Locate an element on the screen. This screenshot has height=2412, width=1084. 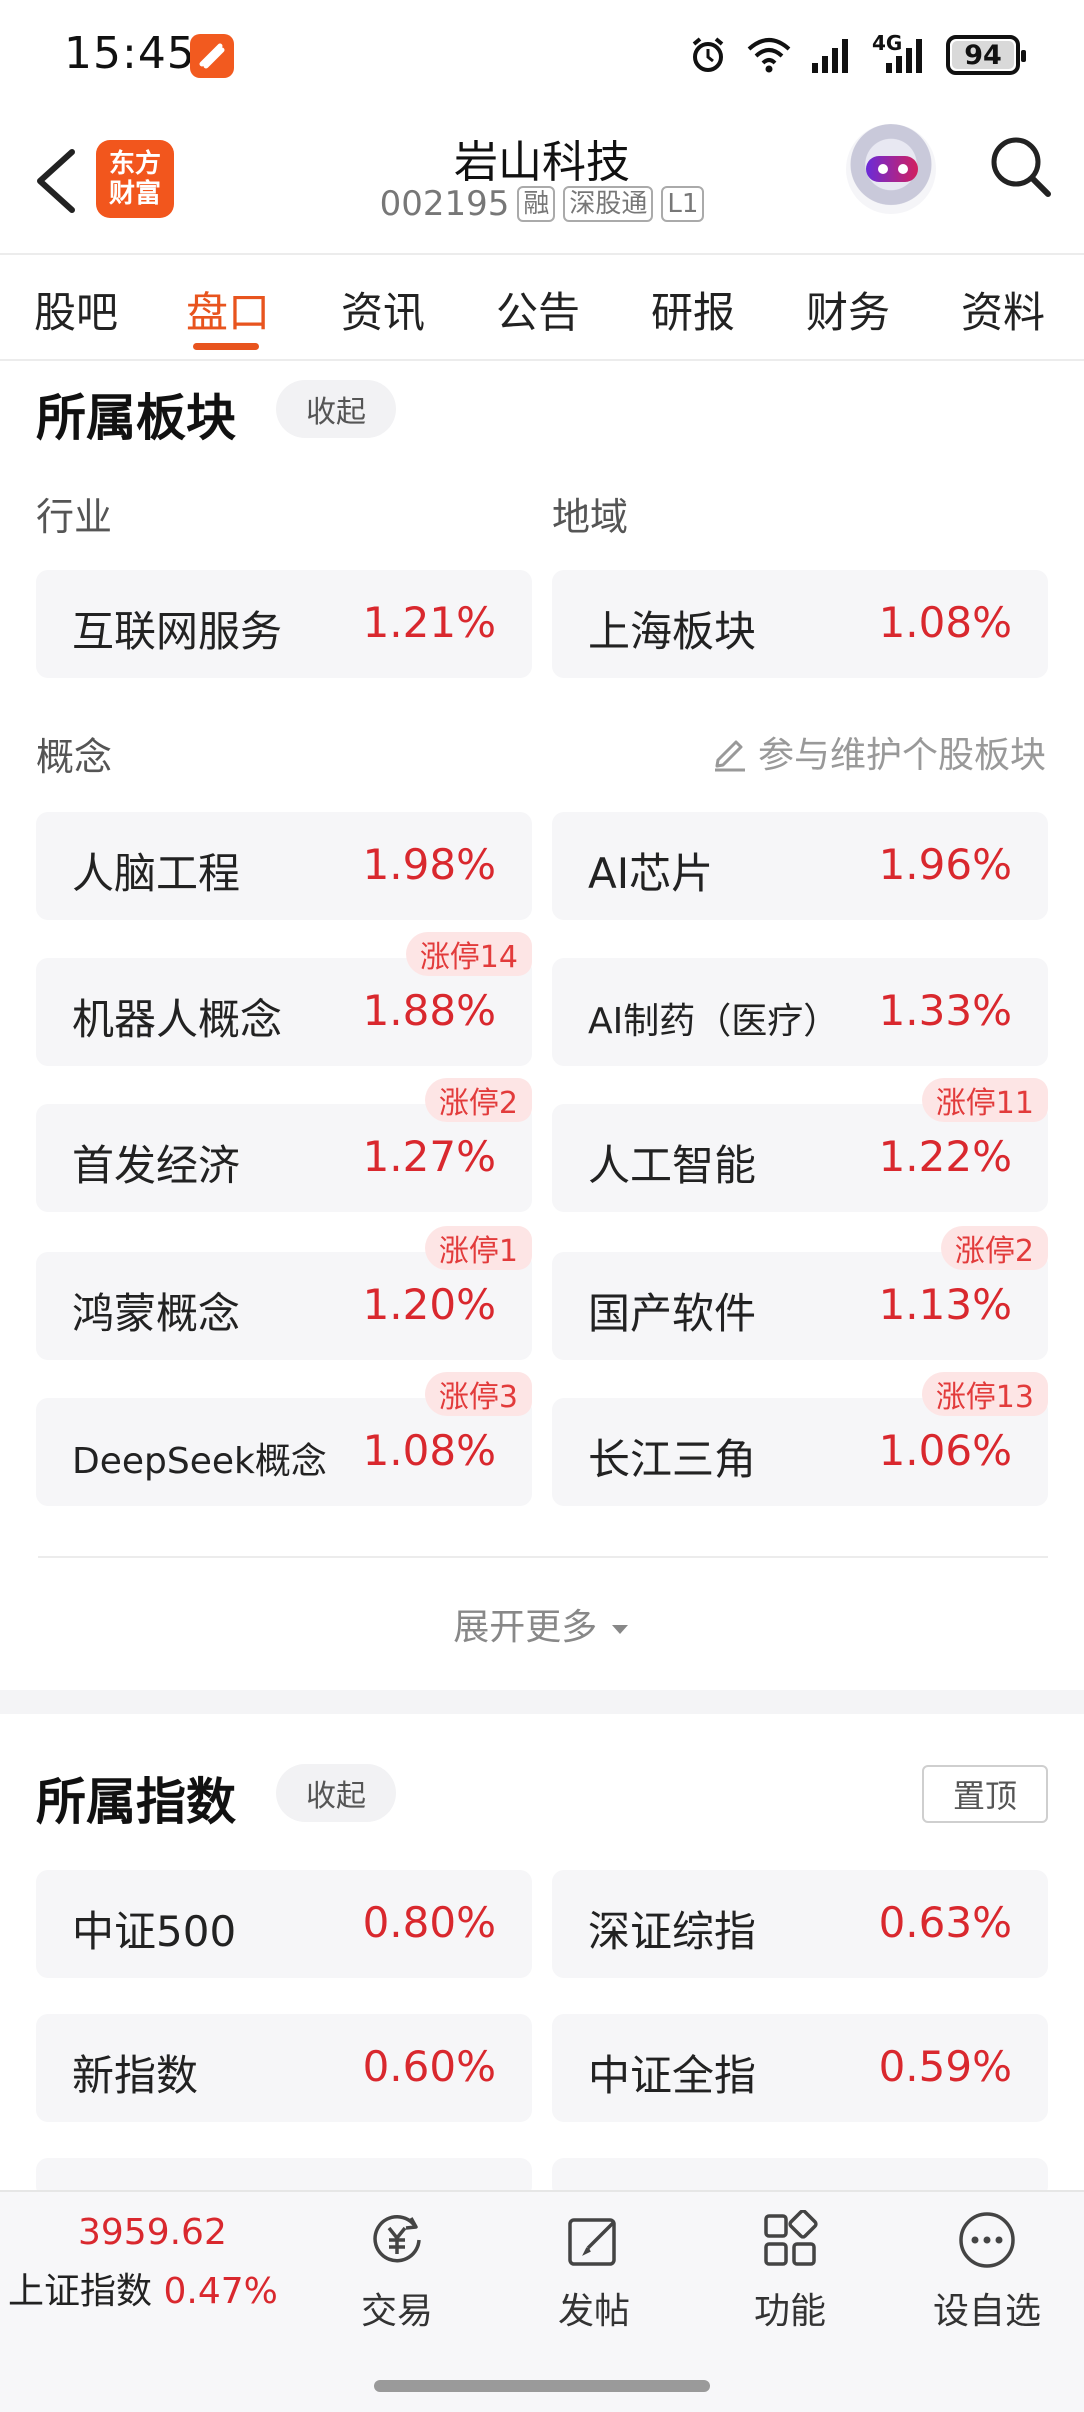
limit-up-badge: 涨停1 is located at coordinates (478, 1248).